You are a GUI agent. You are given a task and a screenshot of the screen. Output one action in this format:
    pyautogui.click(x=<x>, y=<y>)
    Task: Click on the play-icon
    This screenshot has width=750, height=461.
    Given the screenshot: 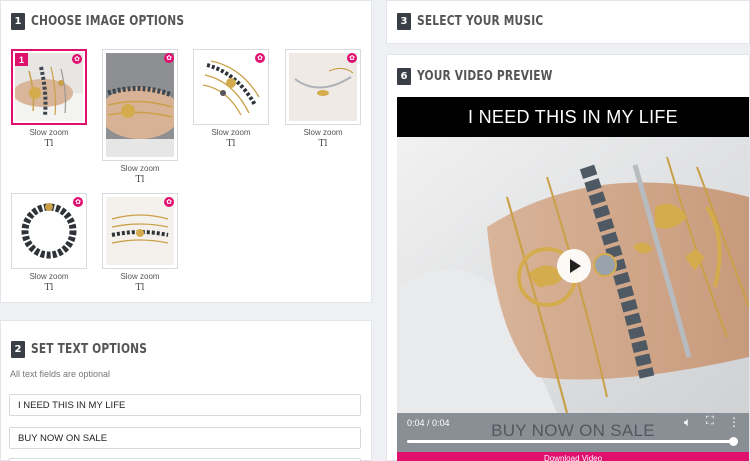 What is the action you would take?
    pyautogui.click(x=574, y=266)
    